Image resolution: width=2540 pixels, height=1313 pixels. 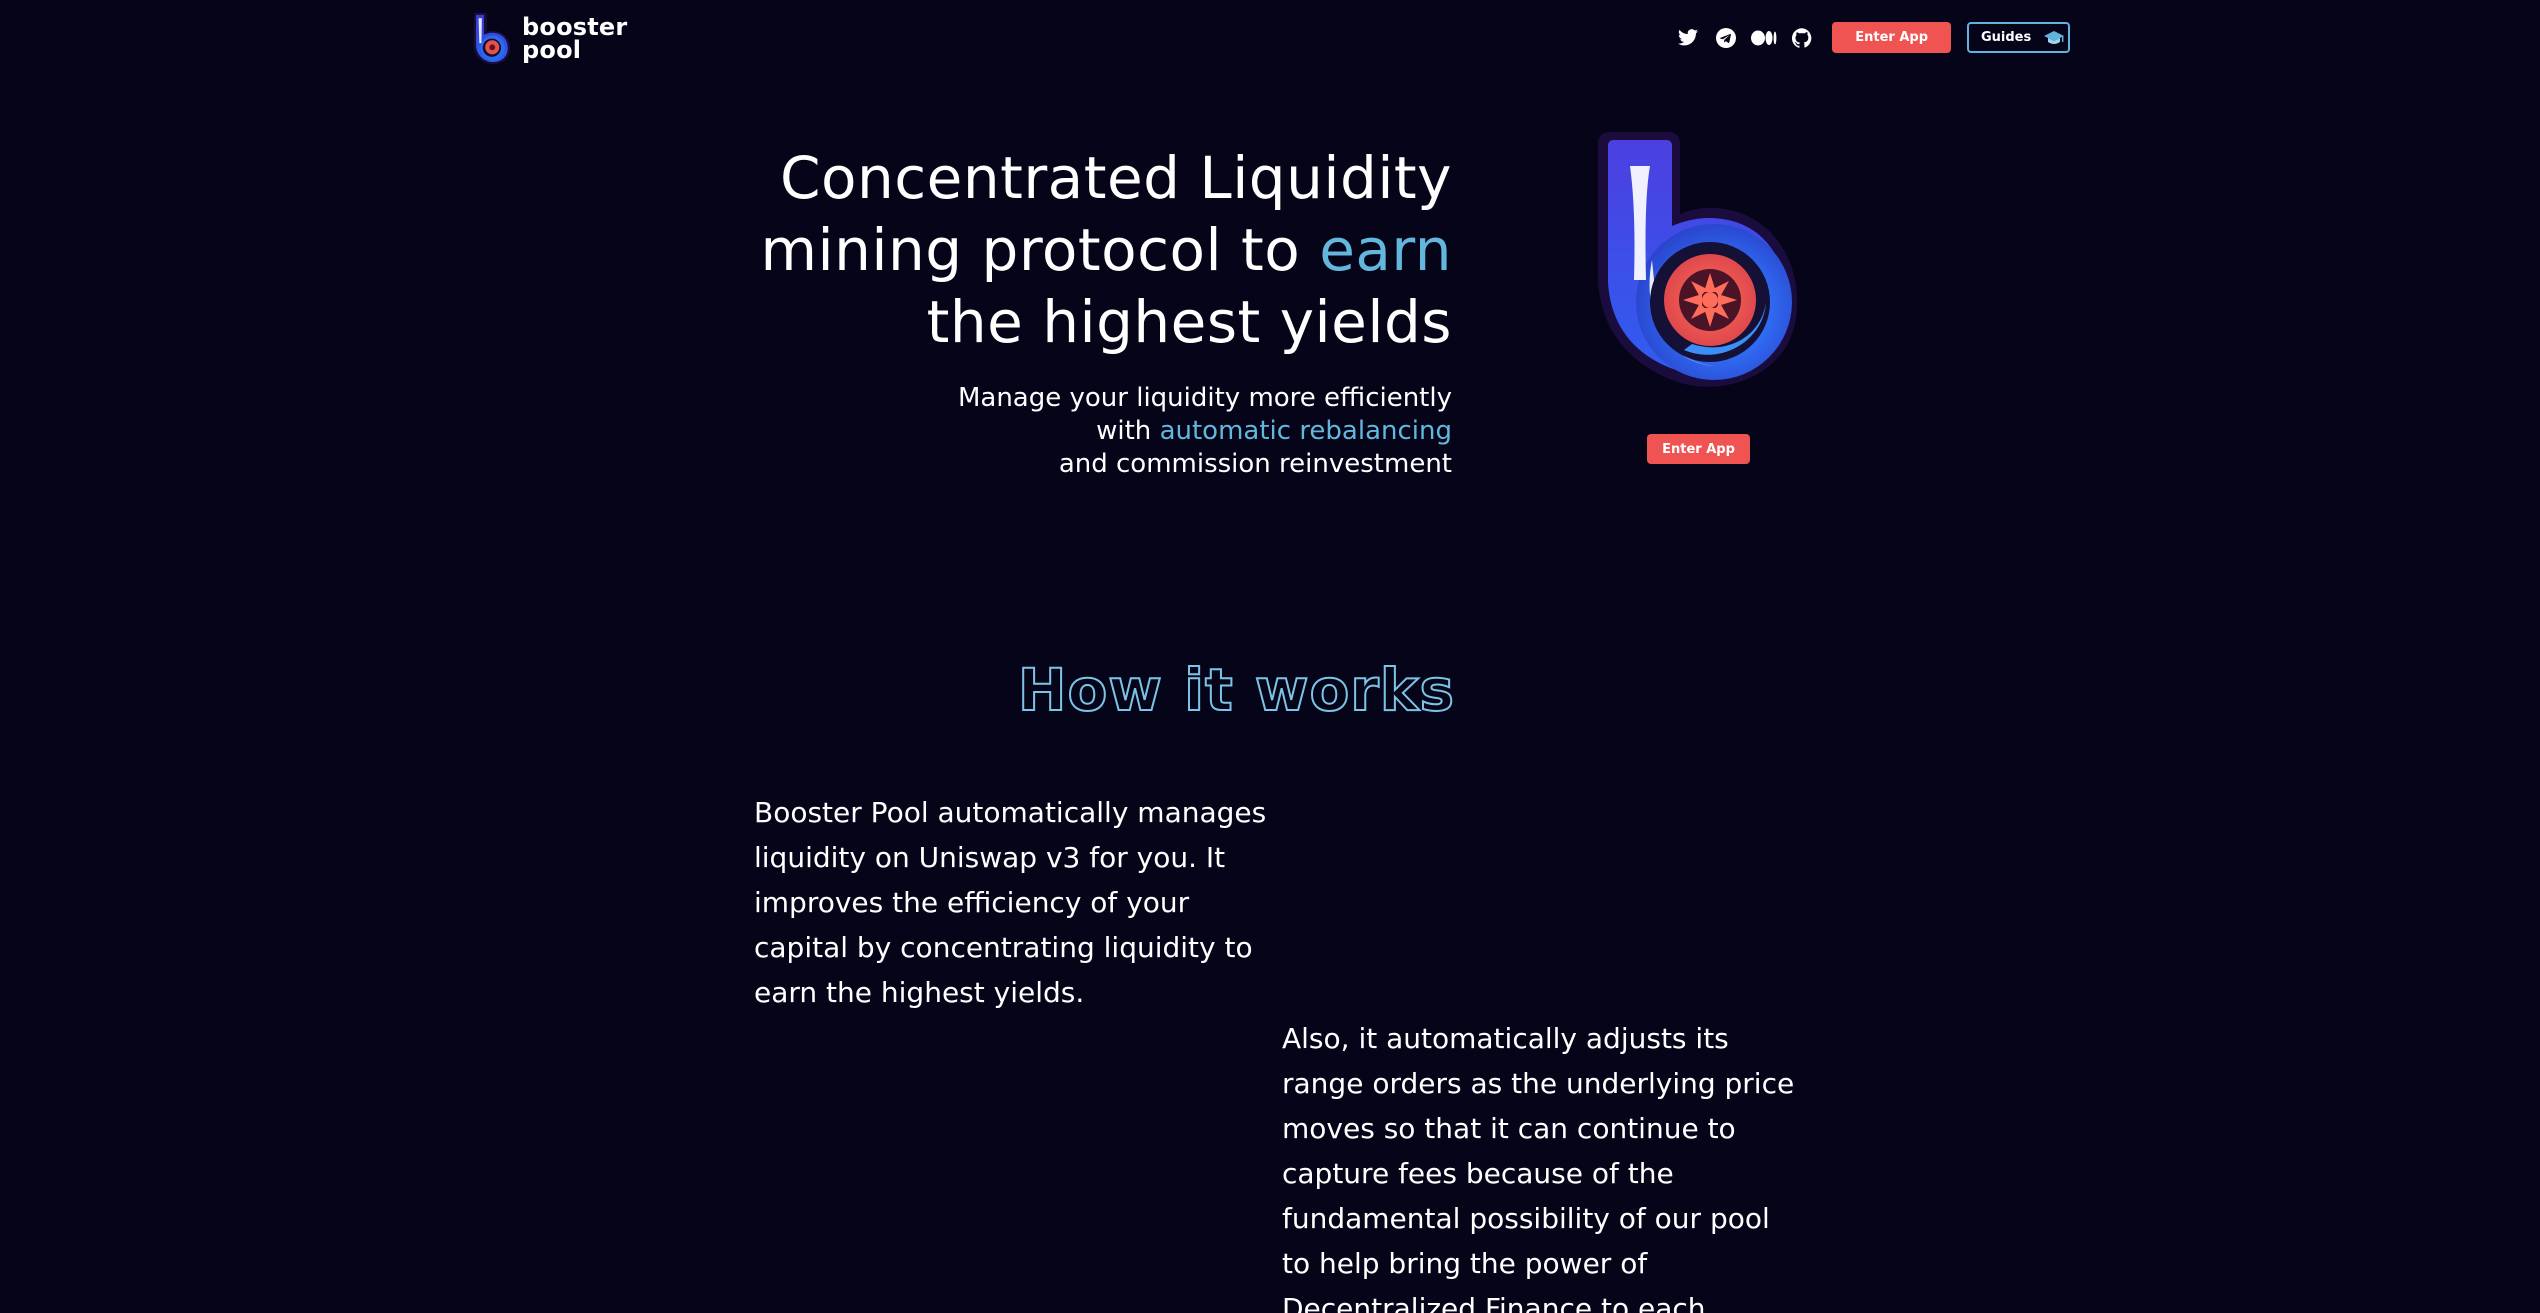 I want to click on turbo-logo-icon, so click(x=1698, y=259).